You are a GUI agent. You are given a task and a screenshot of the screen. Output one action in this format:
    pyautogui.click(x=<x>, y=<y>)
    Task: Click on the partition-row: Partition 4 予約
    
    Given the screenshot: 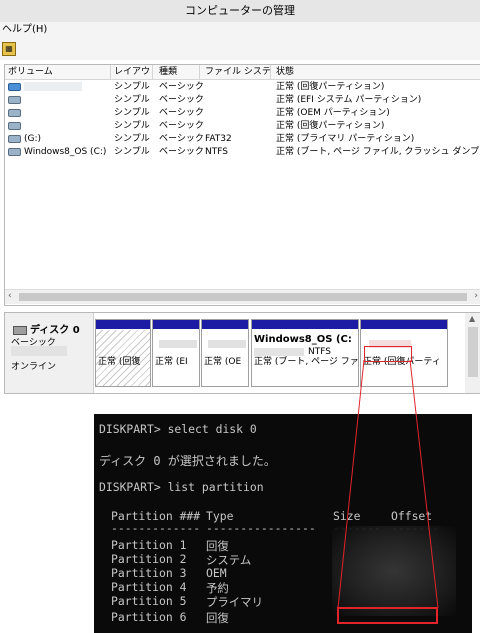 What is the action you would take?
    pyautogui.click(x=170, y=587)
    